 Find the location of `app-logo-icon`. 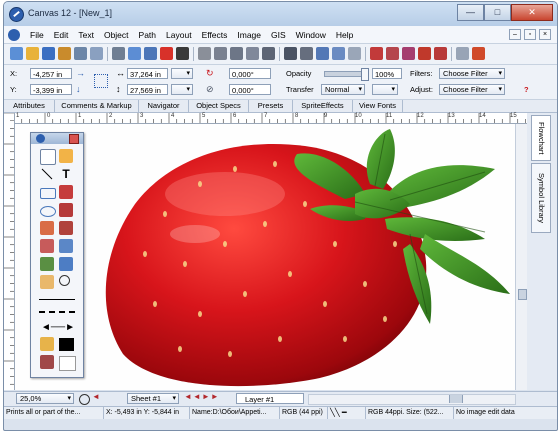

app-logo-icon is located at coordinates (16, 14).